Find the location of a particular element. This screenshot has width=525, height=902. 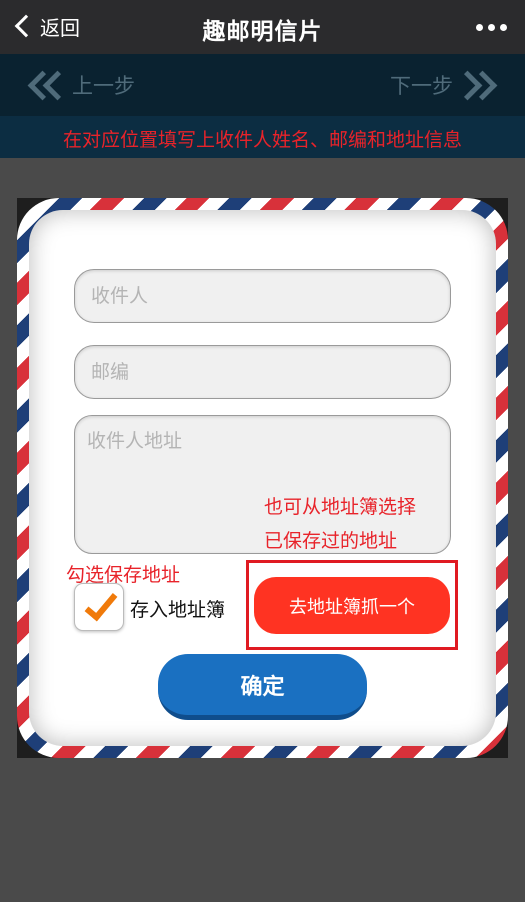

save-to-addressbook-checkbox is located at coordinates (99, 607).